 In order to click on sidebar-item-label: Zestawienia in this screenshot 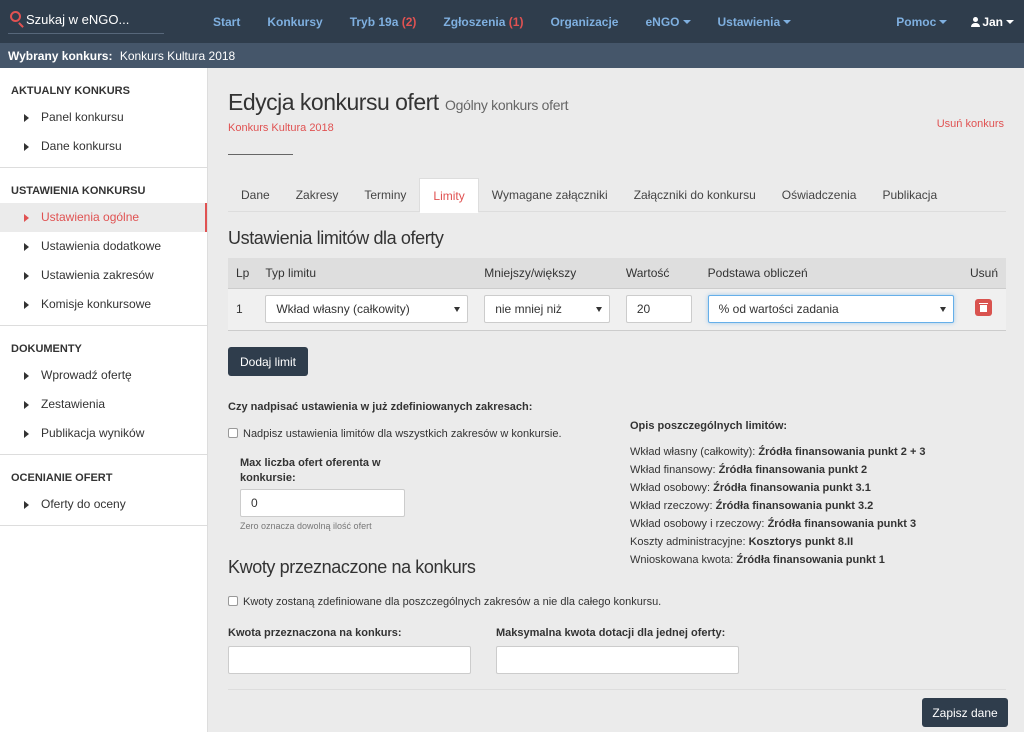, I will do `click(73, 404)`.